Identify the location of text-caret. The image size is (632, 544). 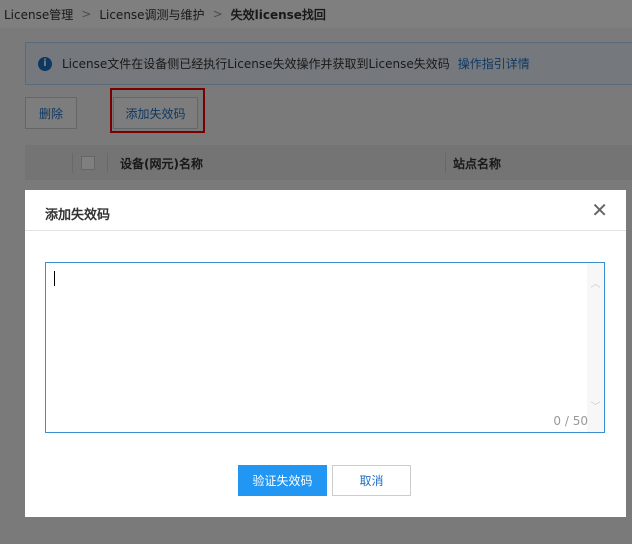
(54, 278).